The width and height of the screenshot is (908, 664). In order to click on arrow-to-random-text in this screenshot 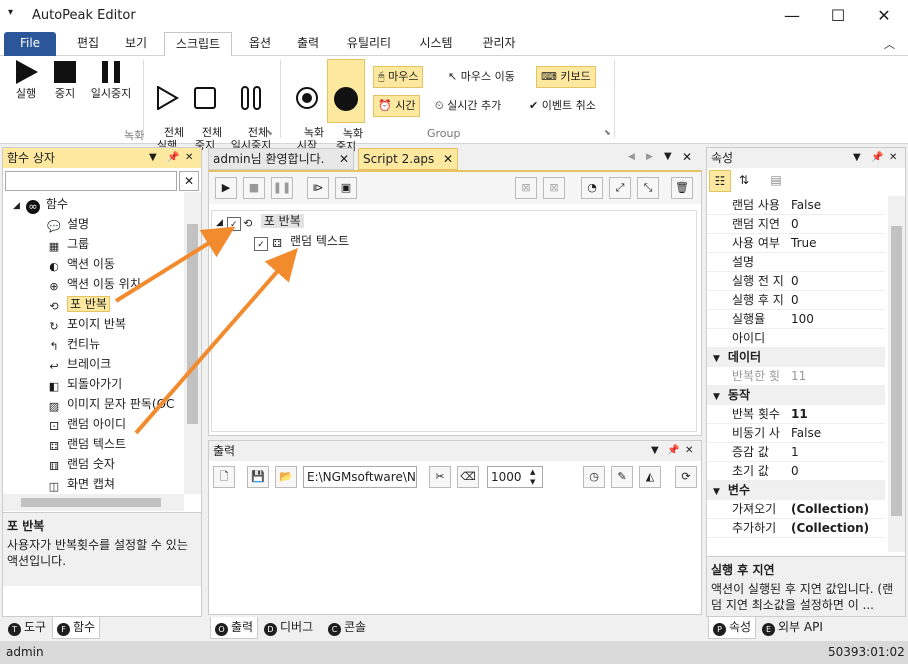, I will do `click(216, 341)`.